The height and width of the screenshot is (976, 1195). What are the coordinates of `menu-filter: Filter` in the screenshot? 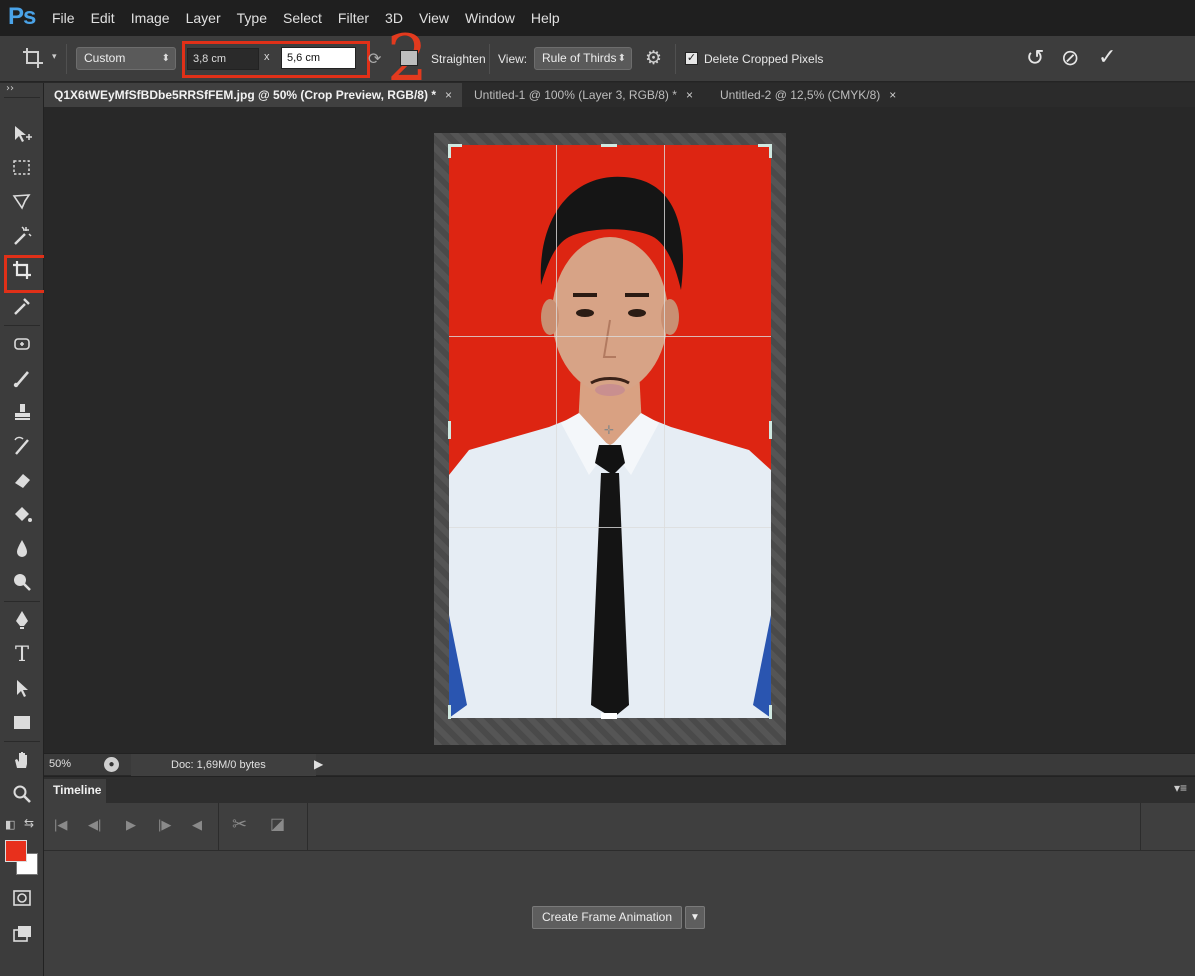 It's located at (353, 18).